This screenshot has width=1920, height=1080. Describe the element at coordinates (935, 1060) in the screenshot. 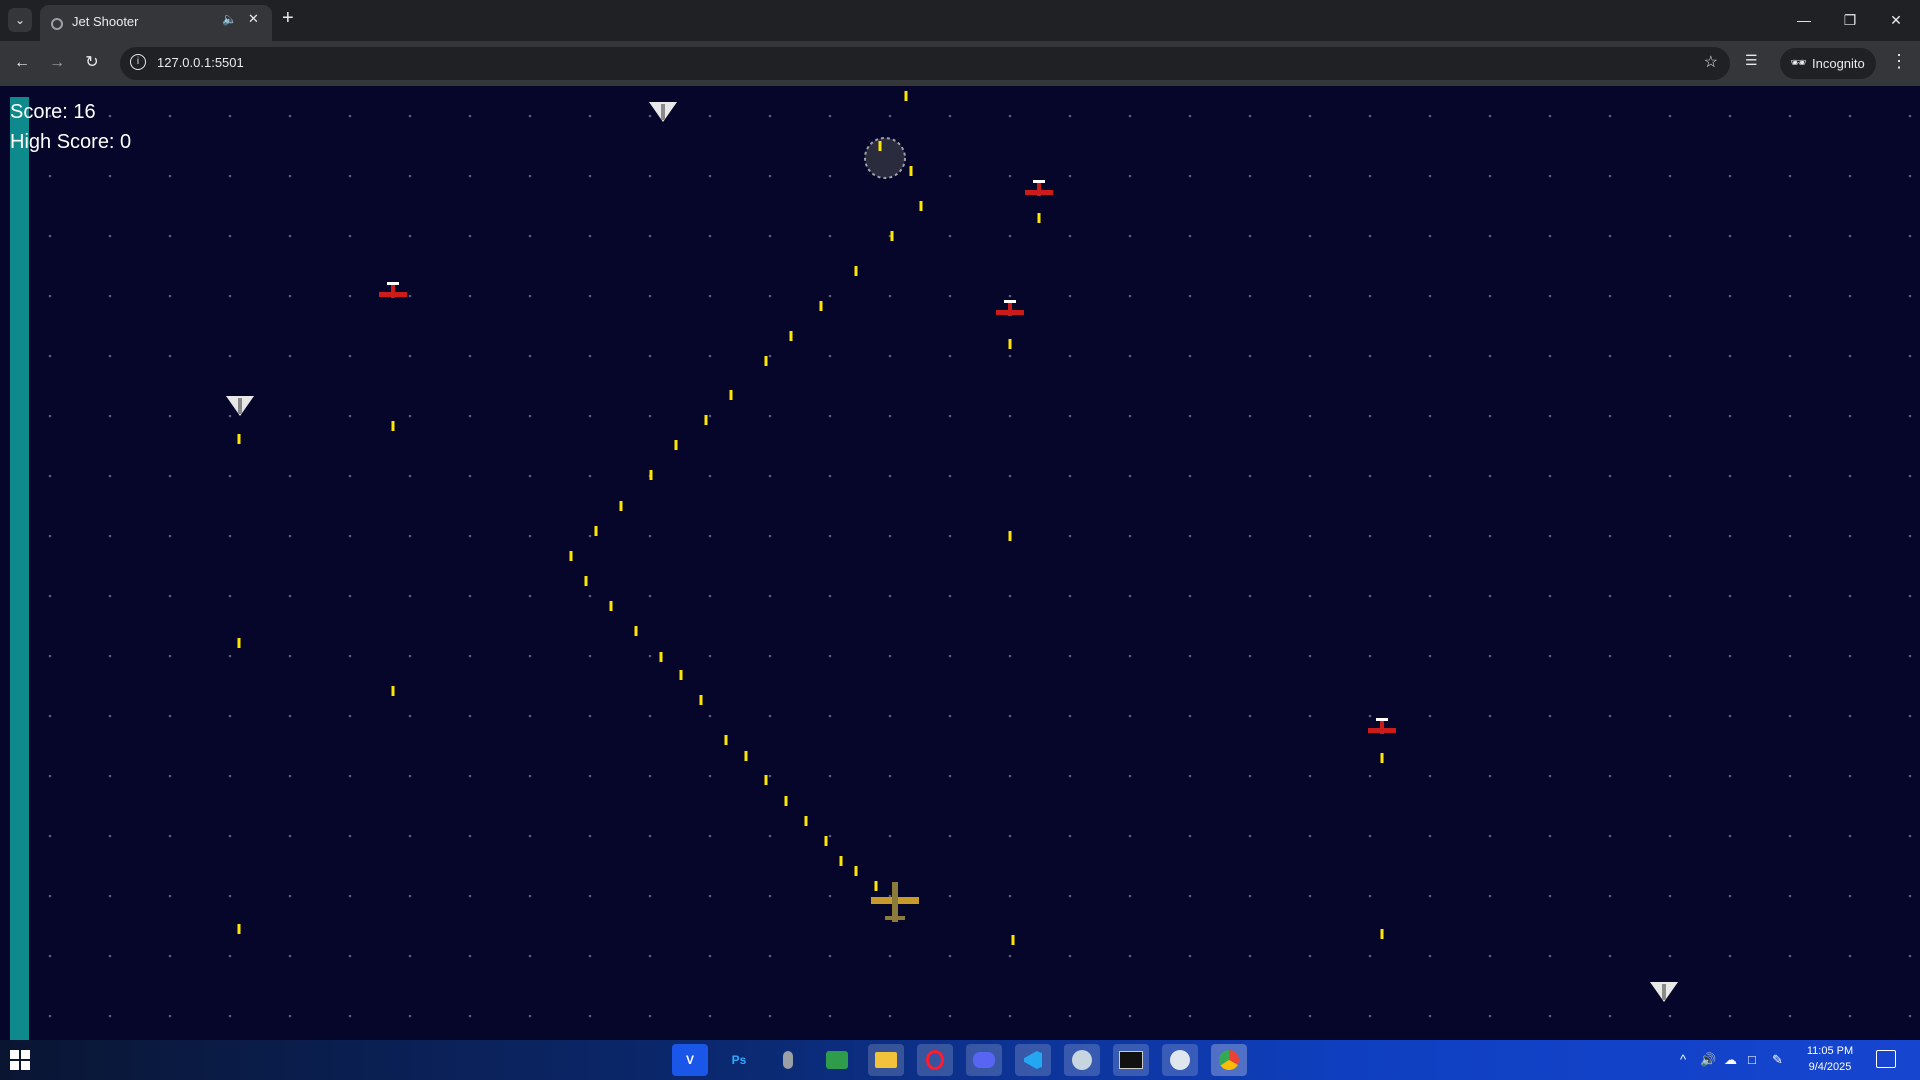

I see `opera-icon` at that location.